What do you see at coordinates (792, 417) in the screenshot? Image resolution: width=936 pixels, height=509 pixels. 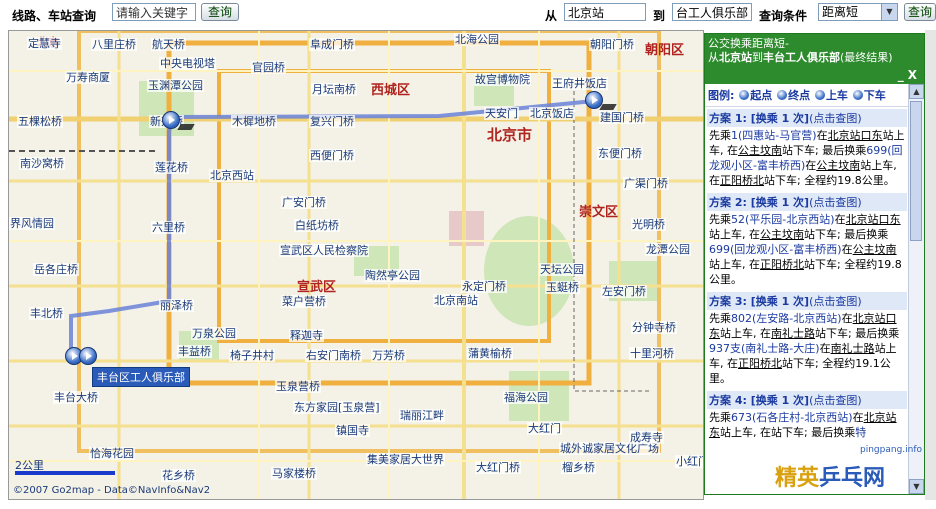 I see `bus-line-link: 673(石各庄村-北京西站)` at bounding box center [792, 417].